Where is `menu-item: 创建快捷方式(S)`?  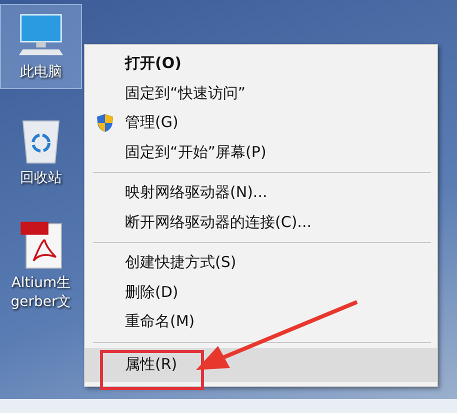 menu-item: 创建快捷方式(S) is located at coordinates (261, 263).